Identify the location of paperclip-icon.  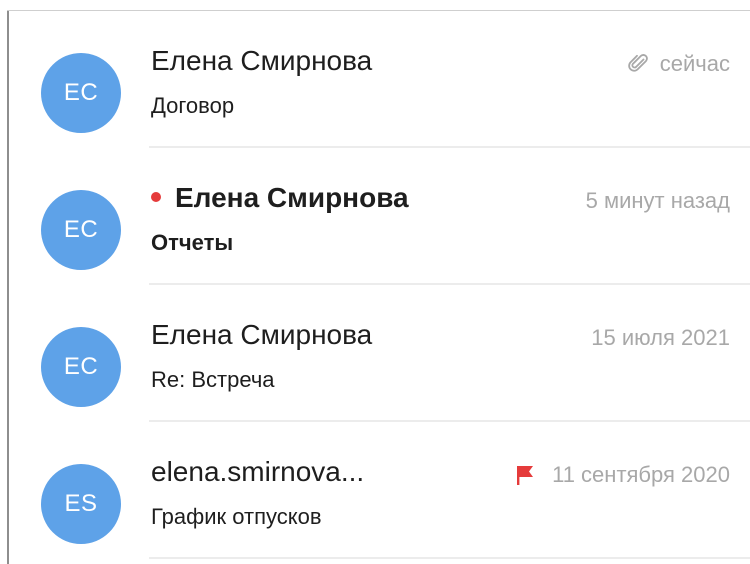
(639, 64).